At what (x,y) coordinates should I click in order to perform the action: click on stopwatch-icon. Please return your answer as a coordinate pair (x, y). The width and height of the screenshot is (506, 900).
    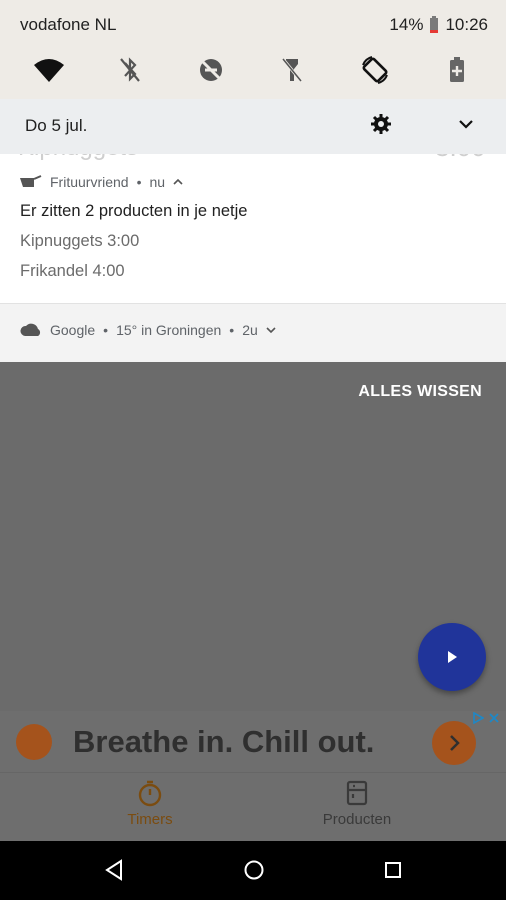
    Looking at the image, I should click on (150, 793).